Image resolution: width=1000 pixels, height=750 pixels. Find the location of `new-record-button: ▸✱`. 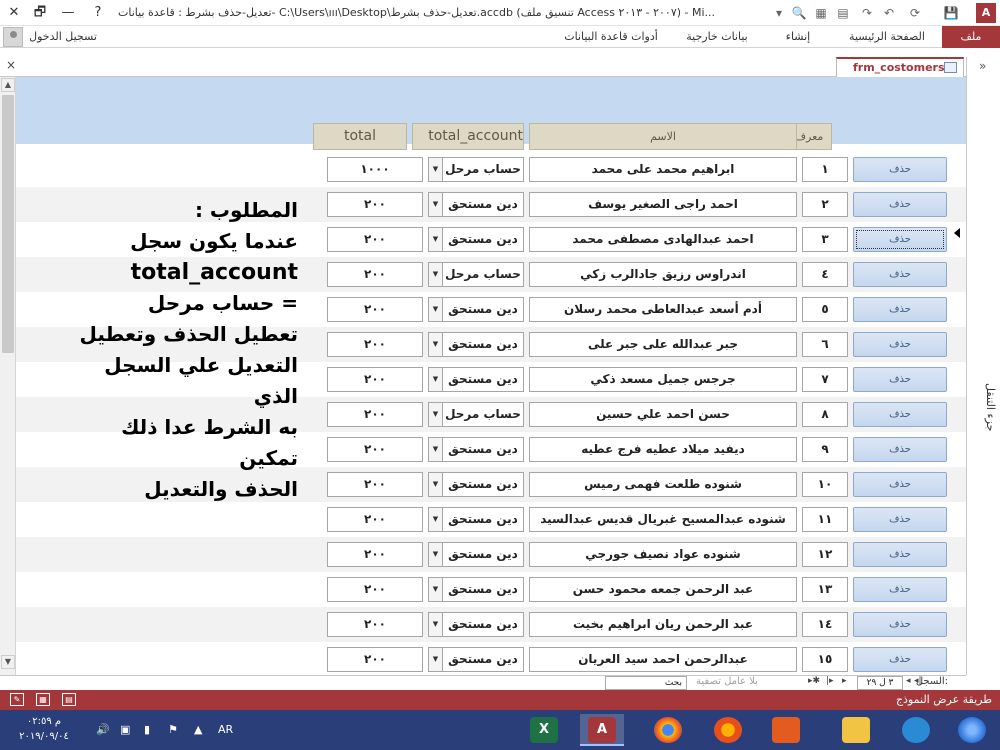

new-record-button: ▸✱ is located at coordinates (814, 681).